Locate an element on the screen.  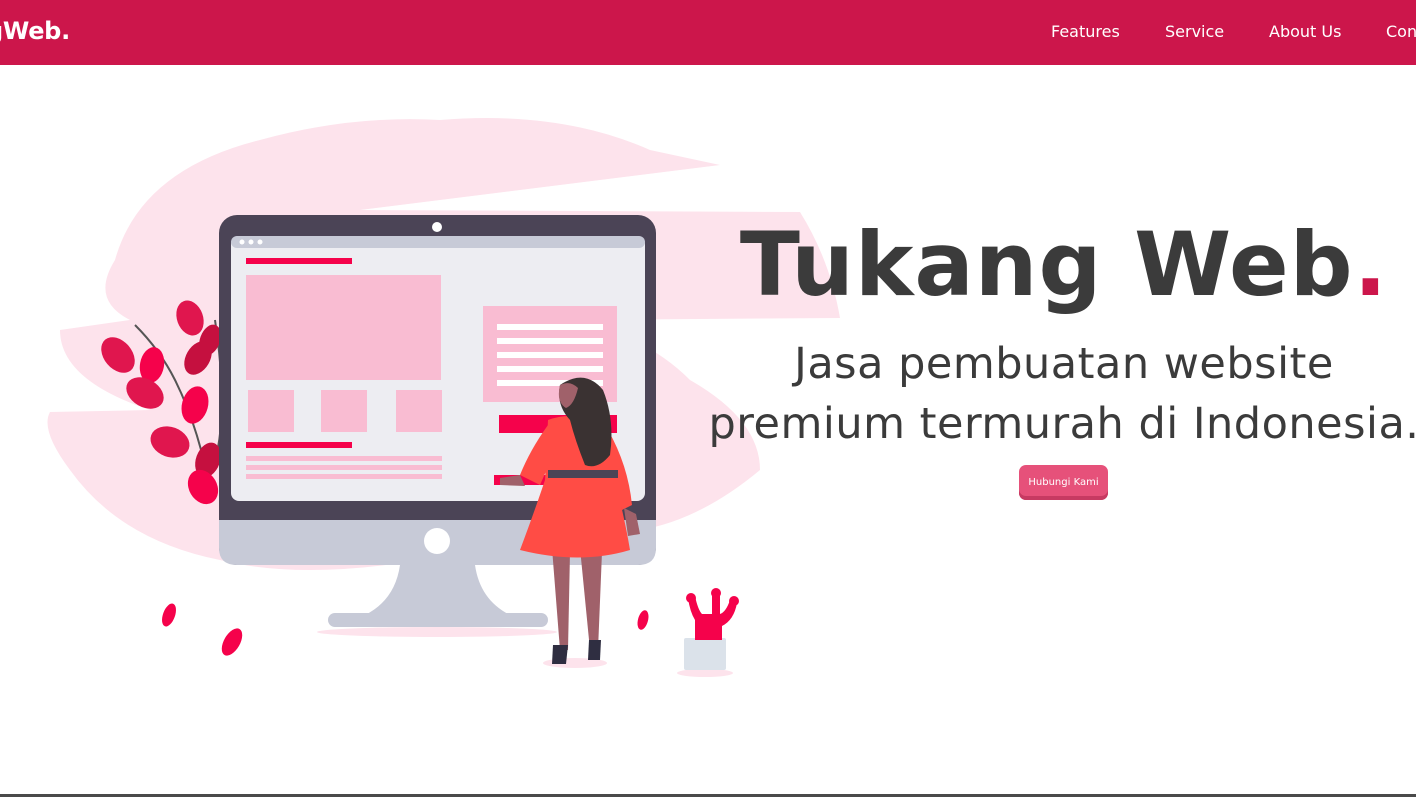
nav-item-service: Service is located at coordinates (1194, 31).